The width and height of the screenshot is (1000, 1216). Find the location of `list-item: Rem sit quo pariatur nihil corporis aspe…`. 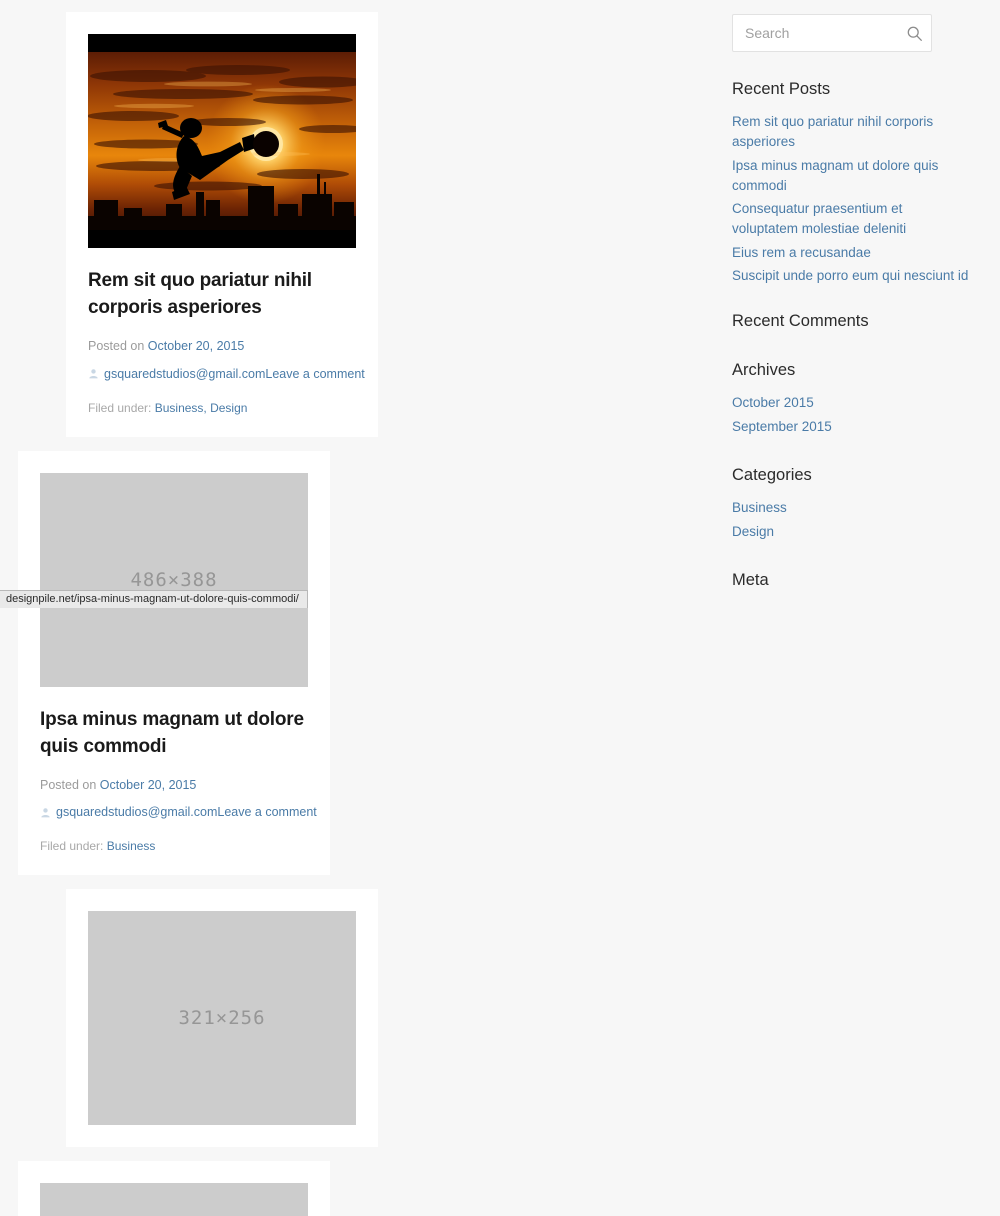

list-item: Rem sit quo pariatur nihil corporis aspe… is located at coordinates (851, 132).